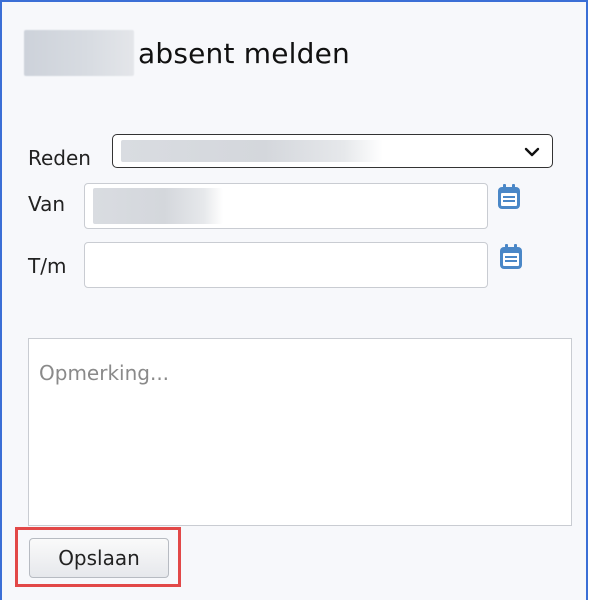 This screenshot has height=602, width=590. Describe the element at coordinates (79, 53) in the screenshot. I see `redacted-student-name` at that location.